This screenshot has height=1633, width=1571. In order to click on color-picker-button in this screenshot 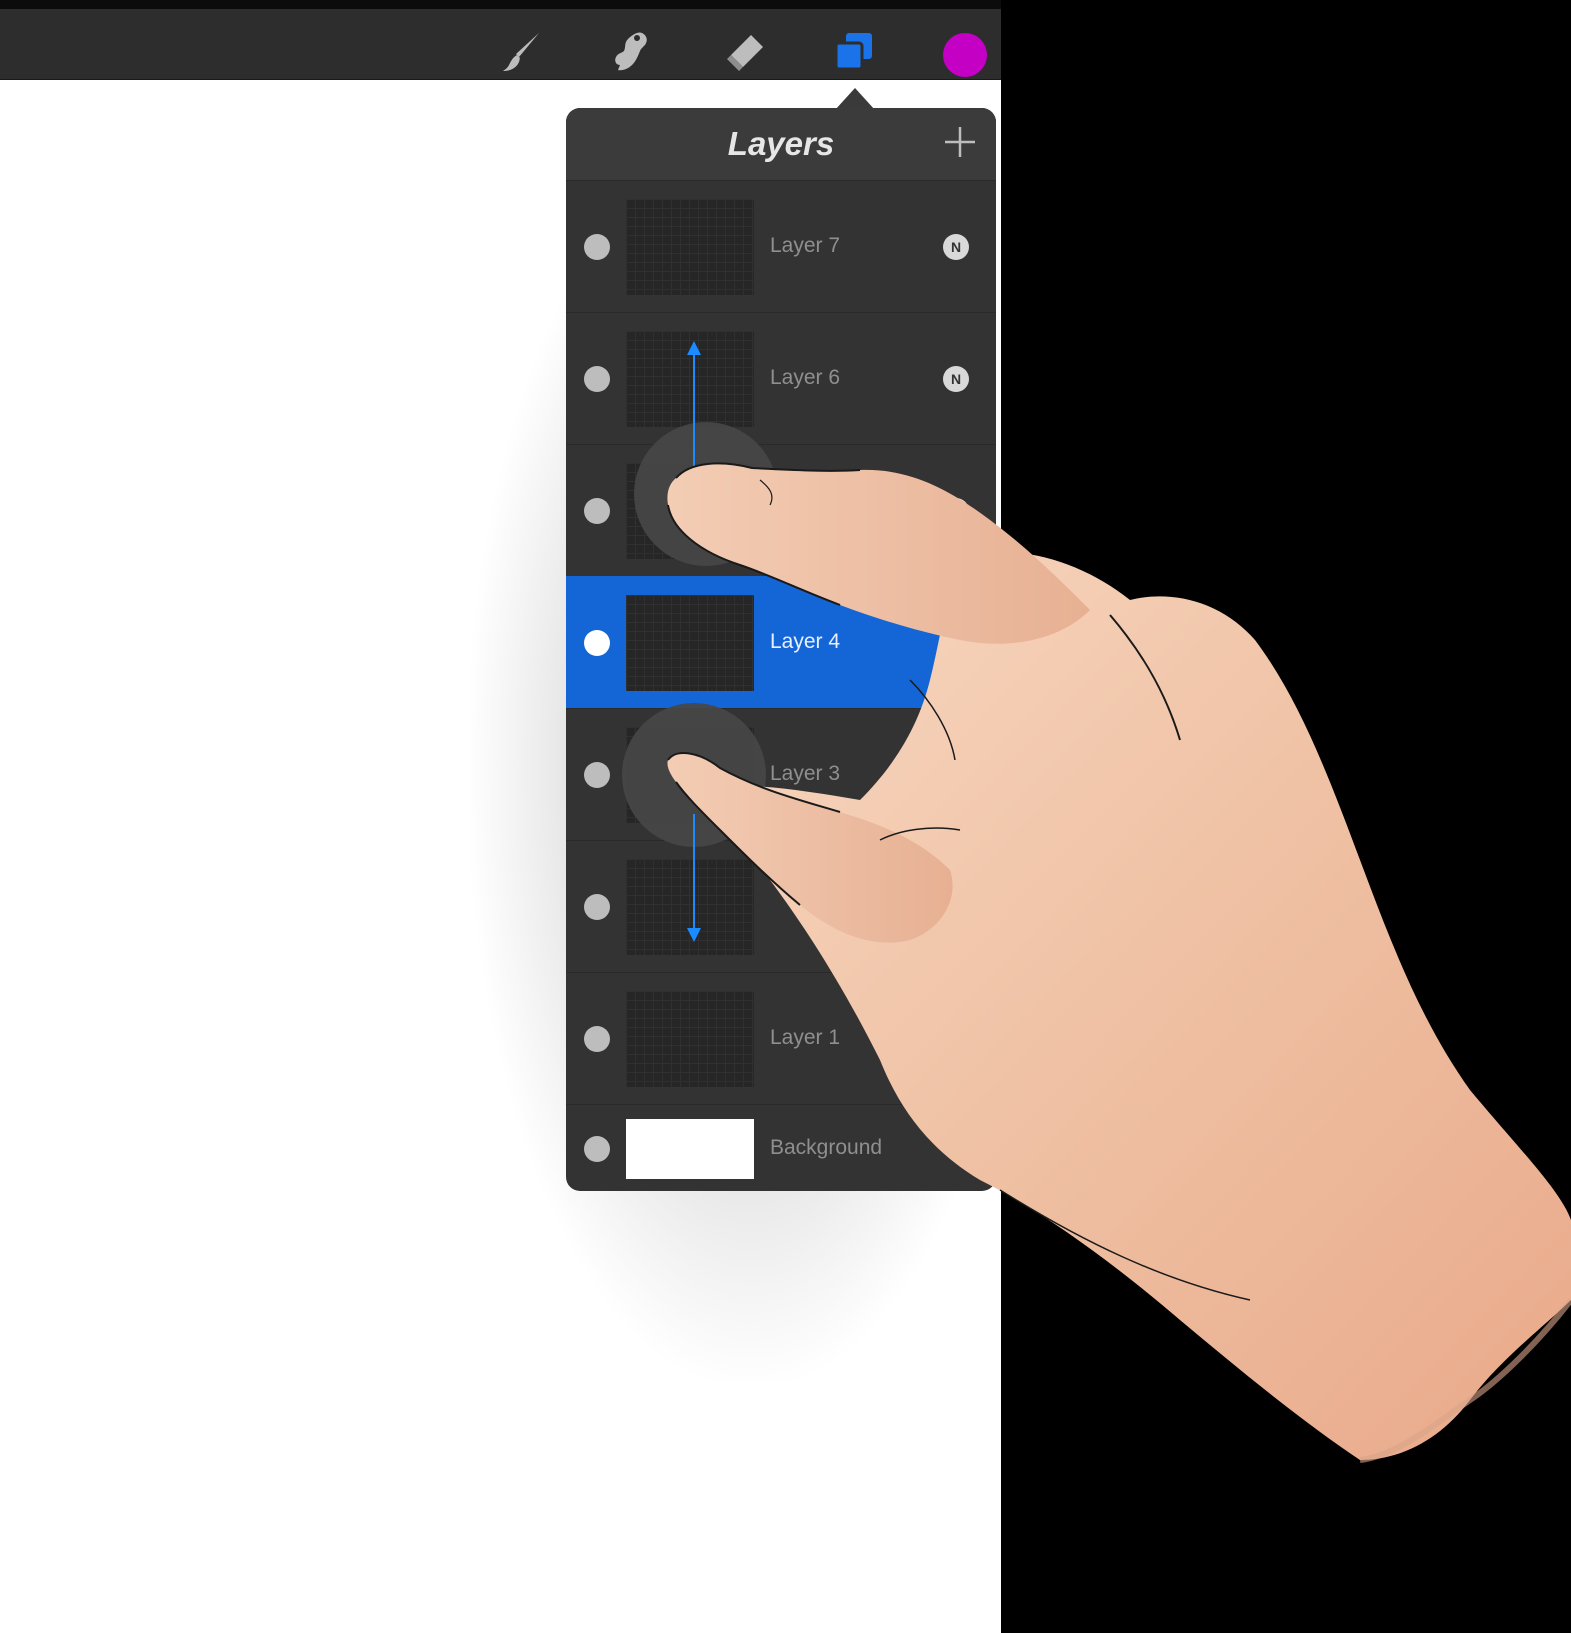, I will do `click(965, 55)`.